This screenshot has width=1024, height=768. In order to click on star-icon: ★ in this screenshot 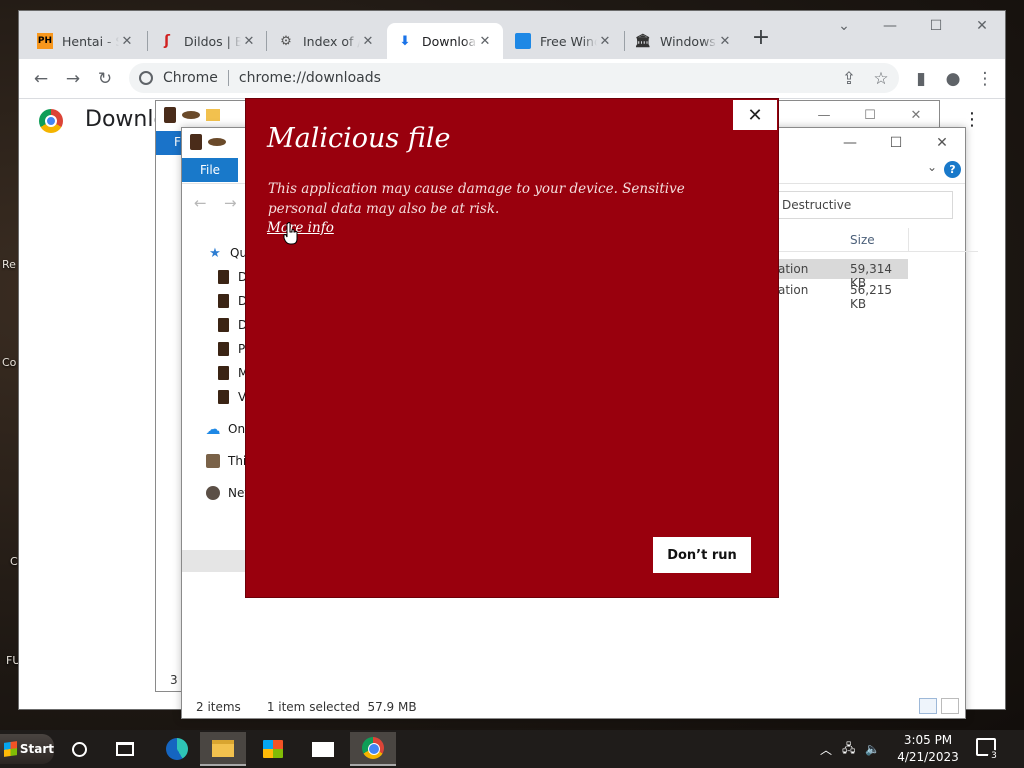, I will do `click(215, 253)`.